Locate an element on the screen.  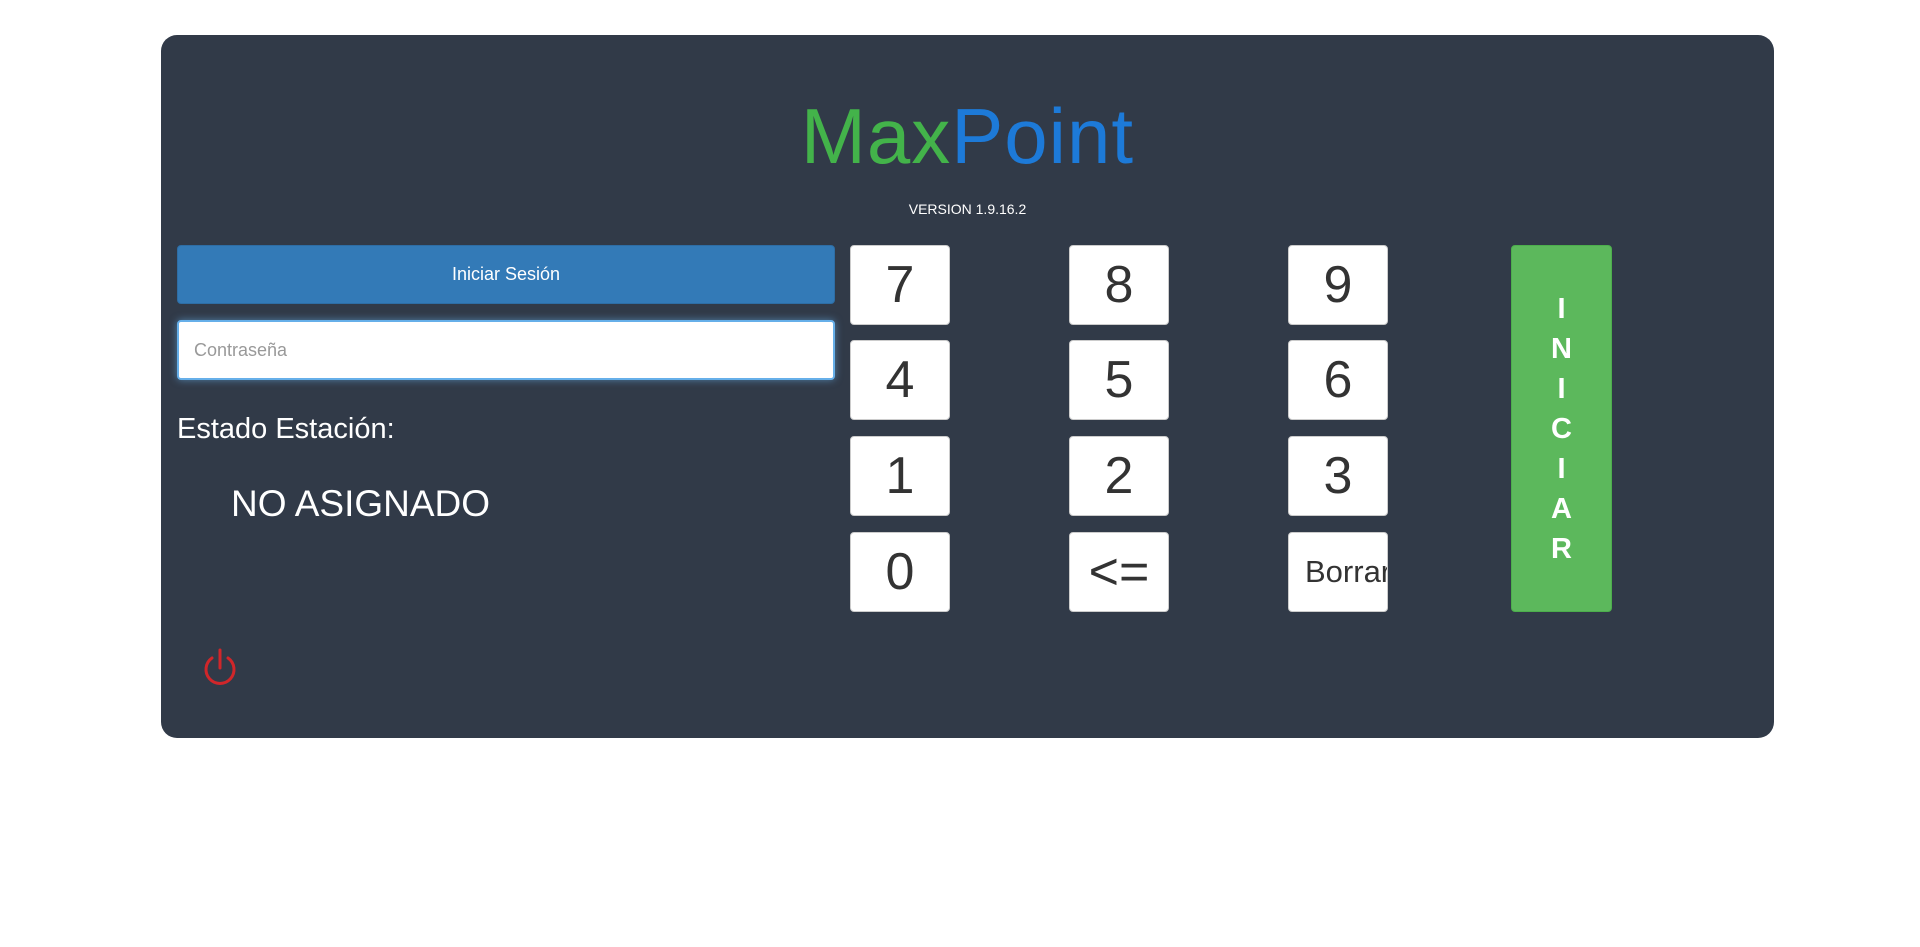
key-5: 5 is located at coordinates (1119, 380).